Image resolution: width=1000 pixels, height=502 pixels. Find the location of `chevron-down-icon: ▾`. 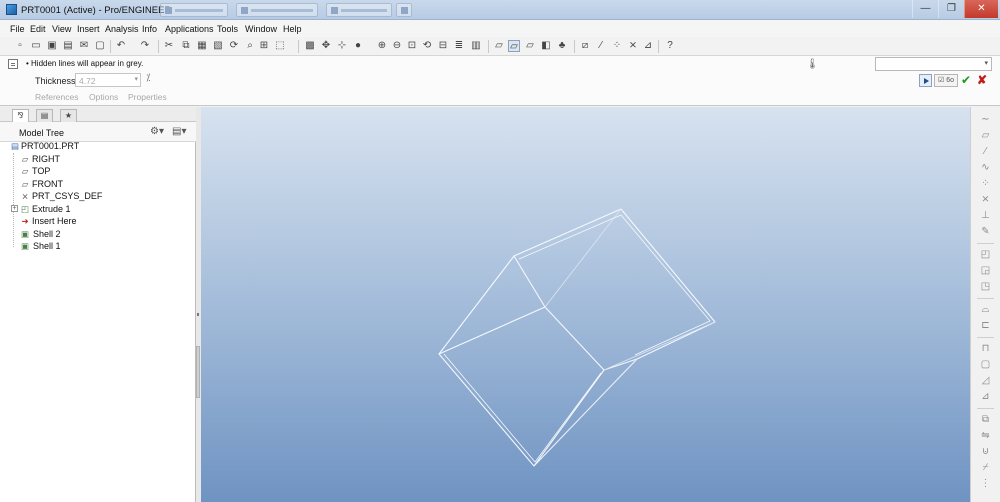

chevron-down-icon: ▾ is located at coordinates (136, 79).